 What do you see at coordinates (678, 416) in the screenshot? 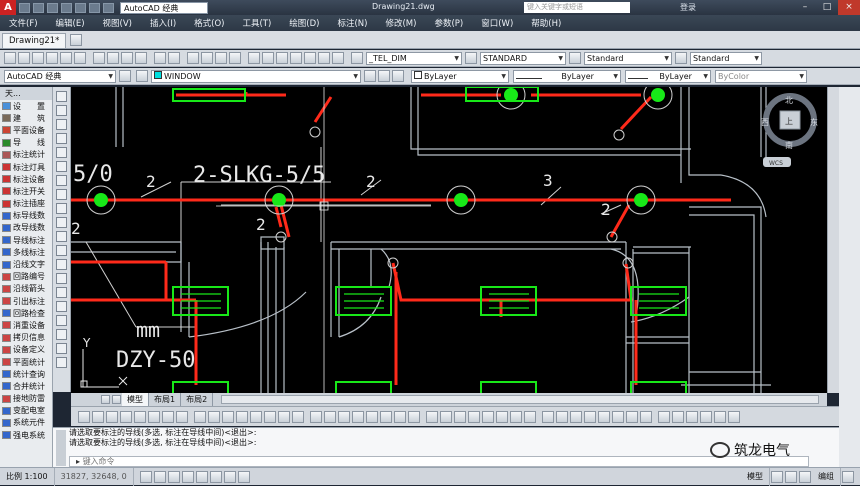
I see `break-icon` at bounding box center [678, 416].